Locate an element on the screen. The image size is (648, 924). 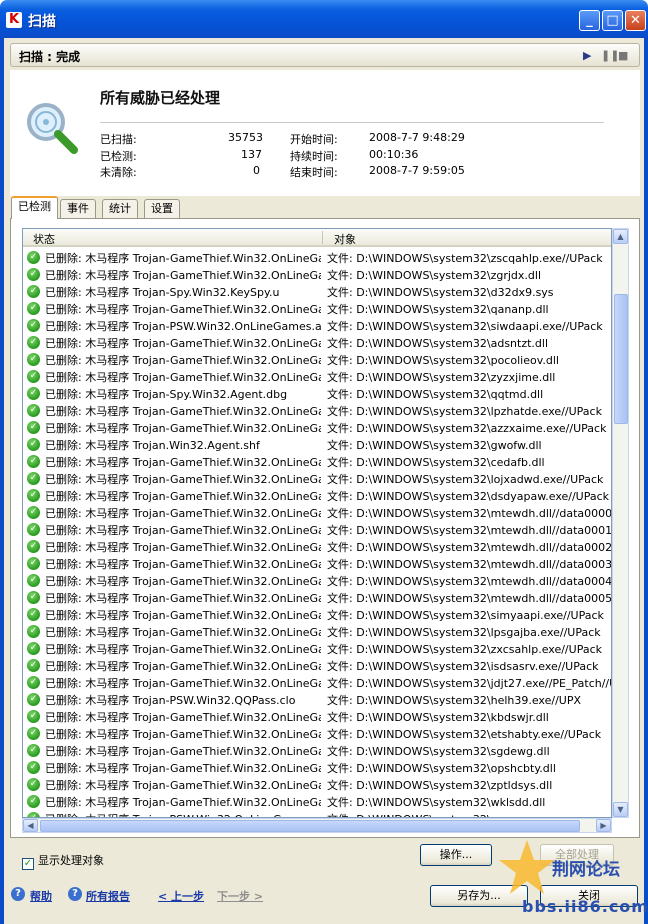
watermark-url: bbs.ii86.com is located at coordinates (585, 906).